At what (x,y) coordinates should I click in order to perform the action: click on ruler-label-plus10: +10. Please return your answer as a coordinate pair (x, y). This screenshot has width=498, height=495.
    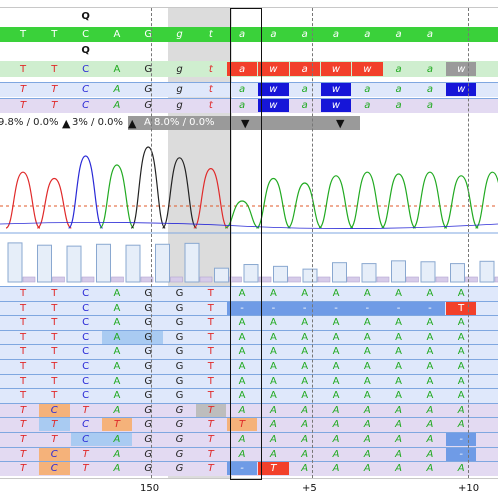
    Looking at the image, I should click on (469, 488).